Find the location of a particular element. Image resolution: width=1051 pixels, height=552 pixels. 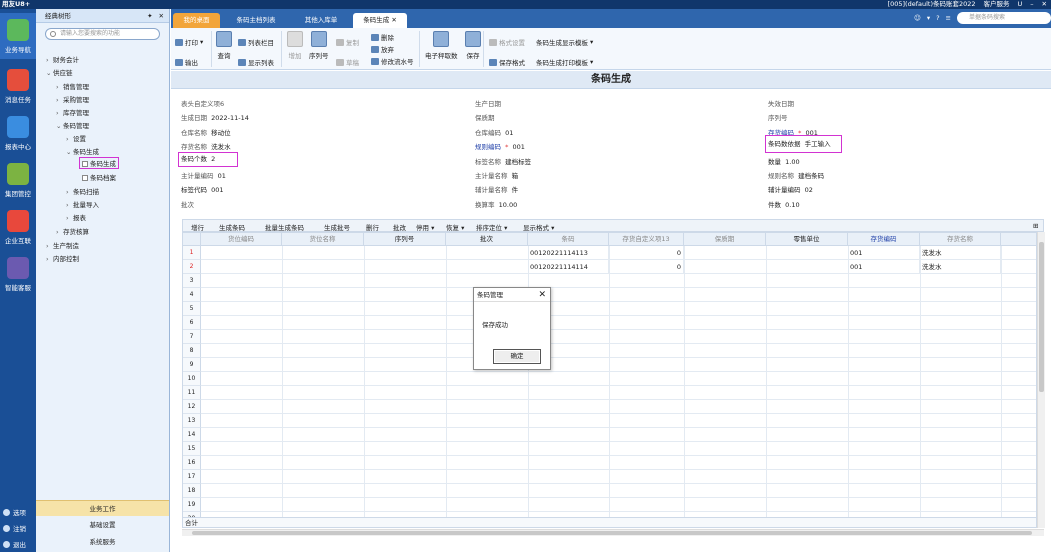

footer-business-work: 业务工作 is located at coordinates (102, 508).